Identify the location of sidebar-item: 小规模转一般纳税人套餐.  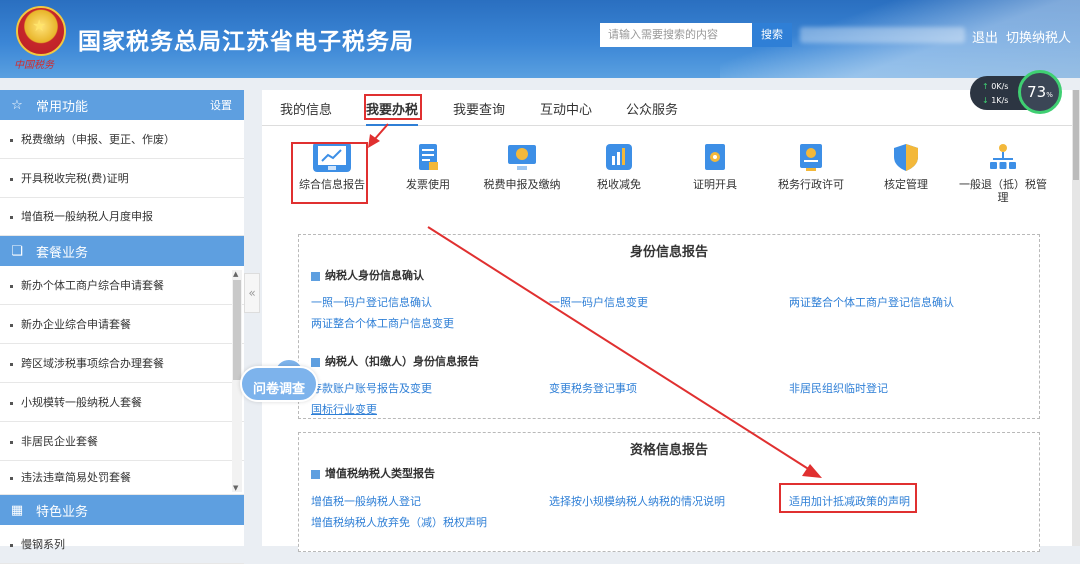
(122, 402).